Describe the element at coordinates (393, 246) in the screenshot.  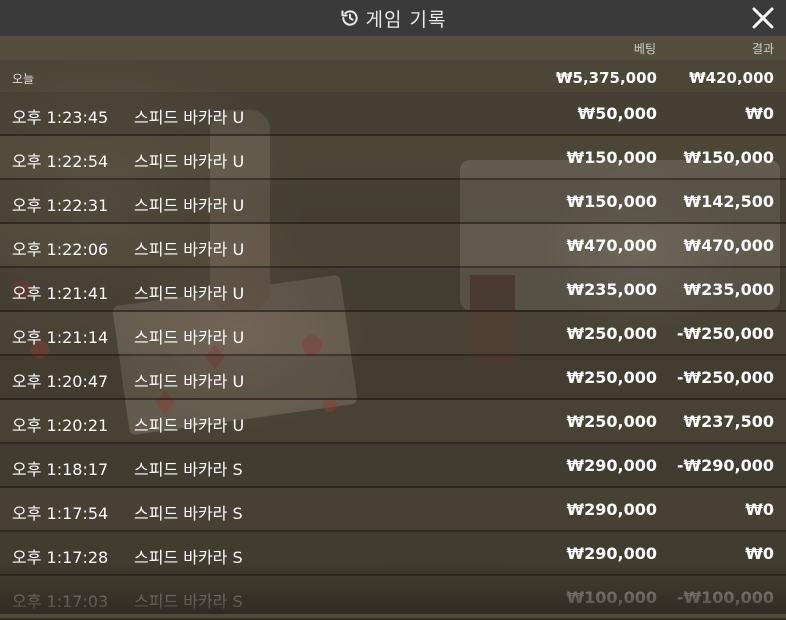
I see `history-row: 오후 1:22:06 스피드 바카라 U ₩470,000 ₩470,000` at that location.